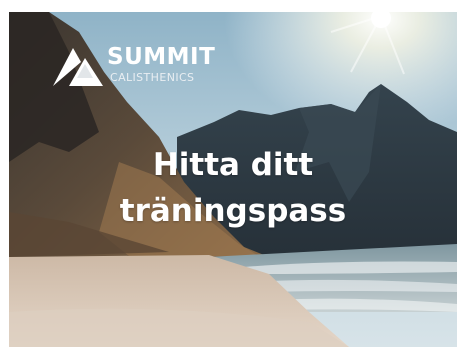 The width and height of the screenshot is (457, 347). Describe the element at coordinates (233, 211) in the screenshot. I see `headline-line-2: träningspass` at that location.